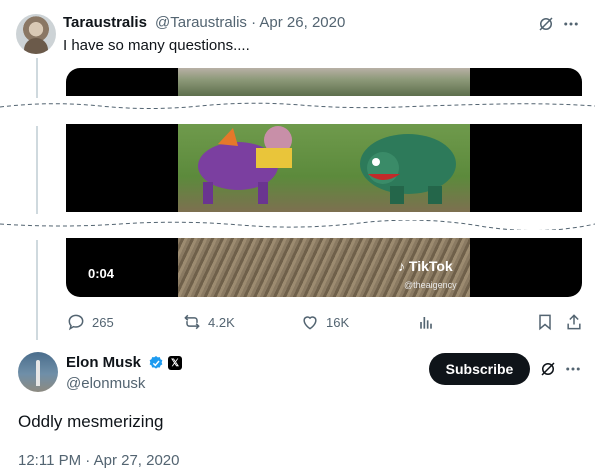 The width and height of the screenshot is (595, 473). What do you see at coordinates (401, 266) in the screenshot?
I see `tiktok-icon: ♪` at bounding box center [401, 266].